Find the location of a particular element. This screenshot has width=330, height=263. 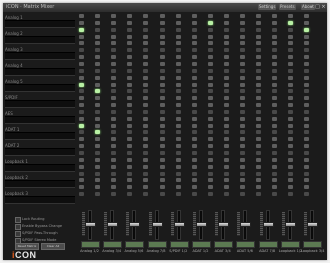

strip-button is located at coordinates (90, 244).